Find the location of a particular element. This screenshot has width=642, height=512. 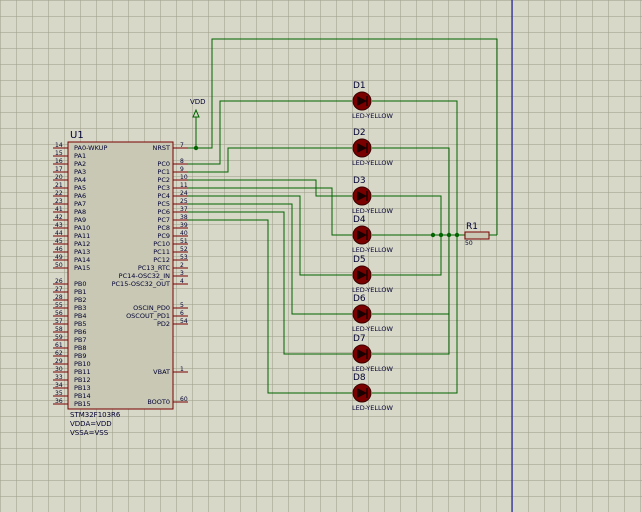

left-pin-name: PB14 is located at coordinates (82, 396).